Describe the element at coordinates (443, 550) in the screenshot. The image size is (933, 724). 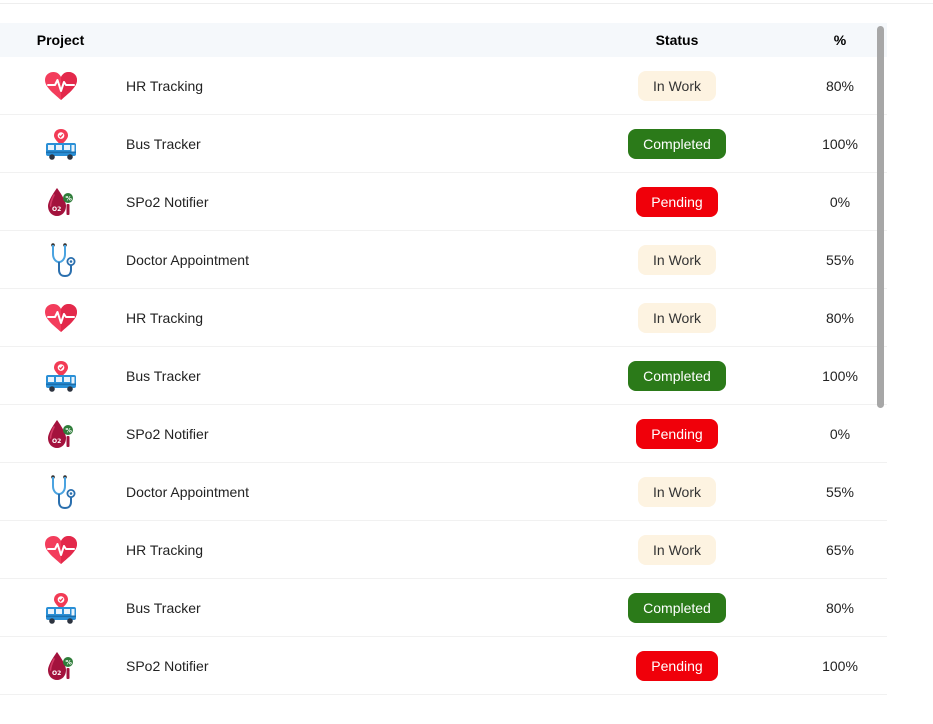
I see `table-row: HR Tracking In Work 65%` at that location.